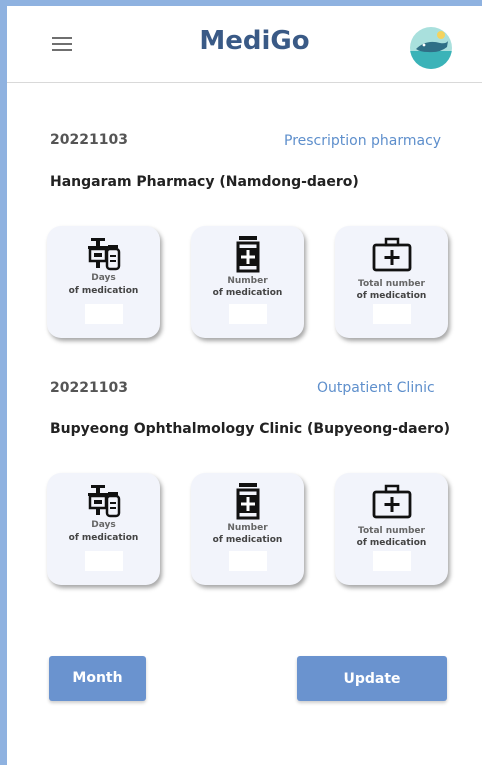 The height and width of the screenshot is (765, 482). I want to click on update-button: Update, so click(372, 678).